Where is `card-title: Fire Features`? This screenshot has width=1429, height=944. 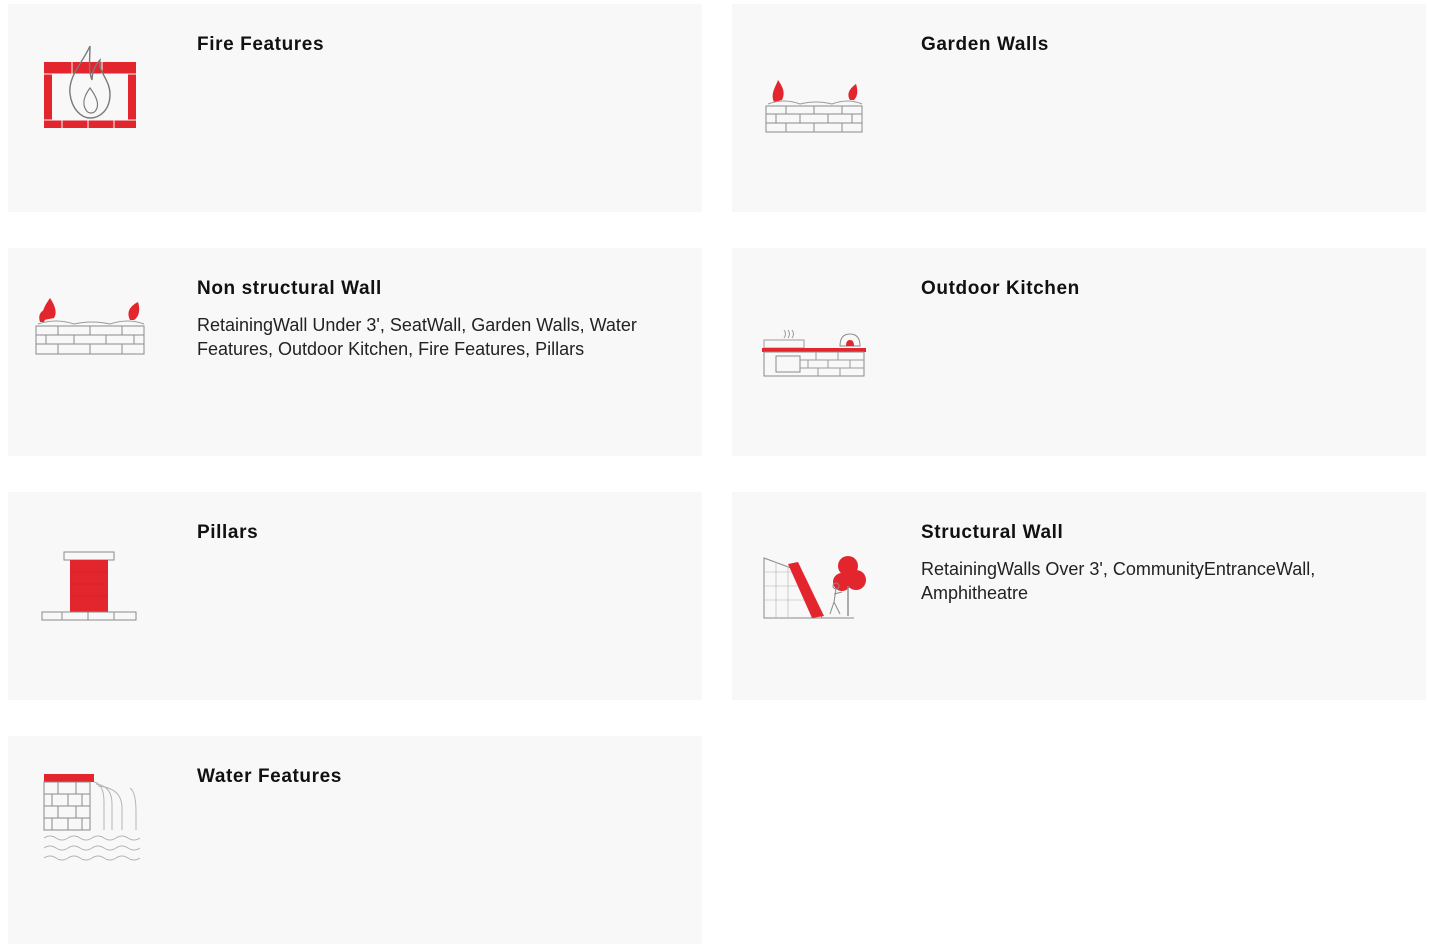 card-title: Fire Features is located at coordinates (261, 44).